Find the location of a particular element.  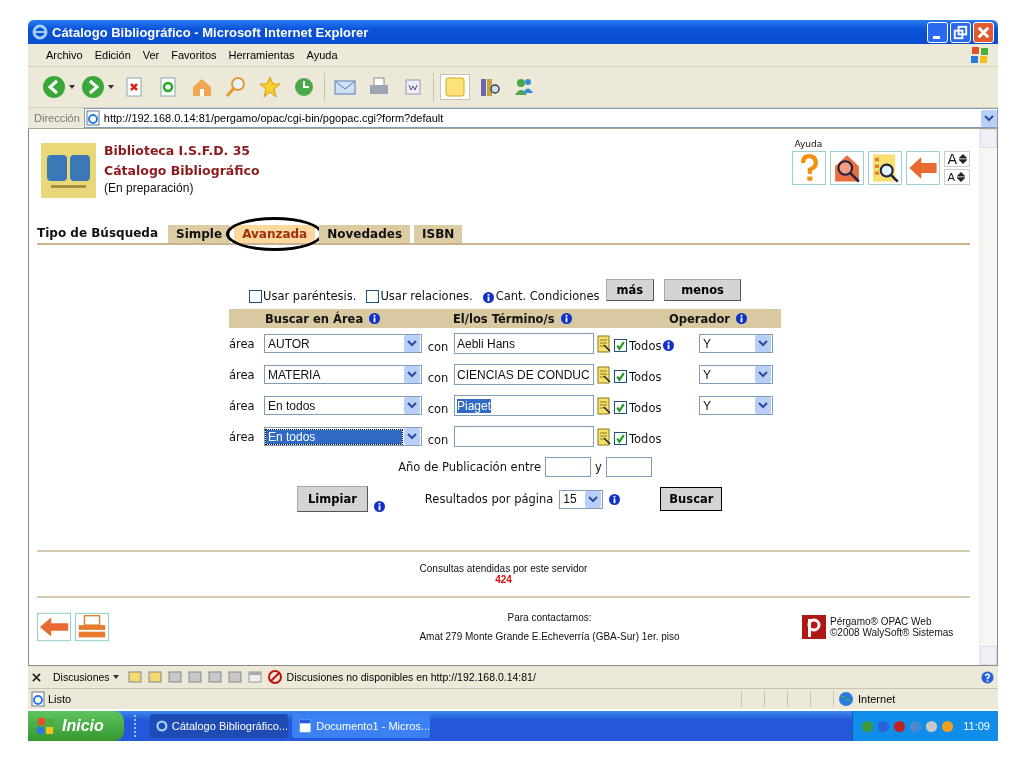

document-icon is located at coordinates (305, 726).